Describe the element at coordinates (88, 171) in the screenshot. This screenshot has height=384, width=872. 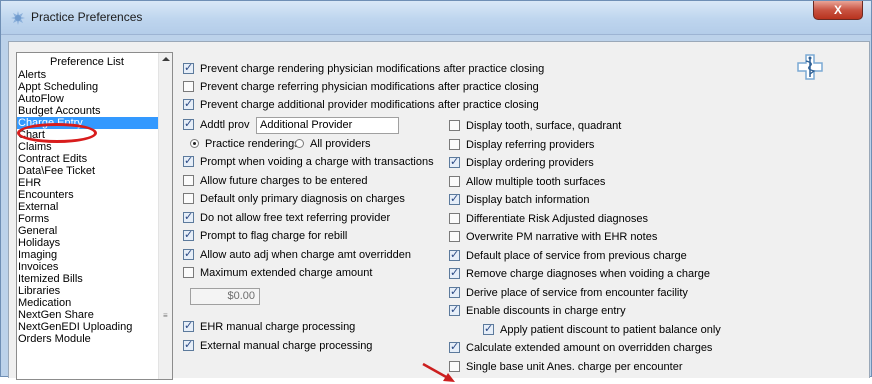
I see `preference-item-data-fee-ticket: Data\Fee Ticket` at that location.